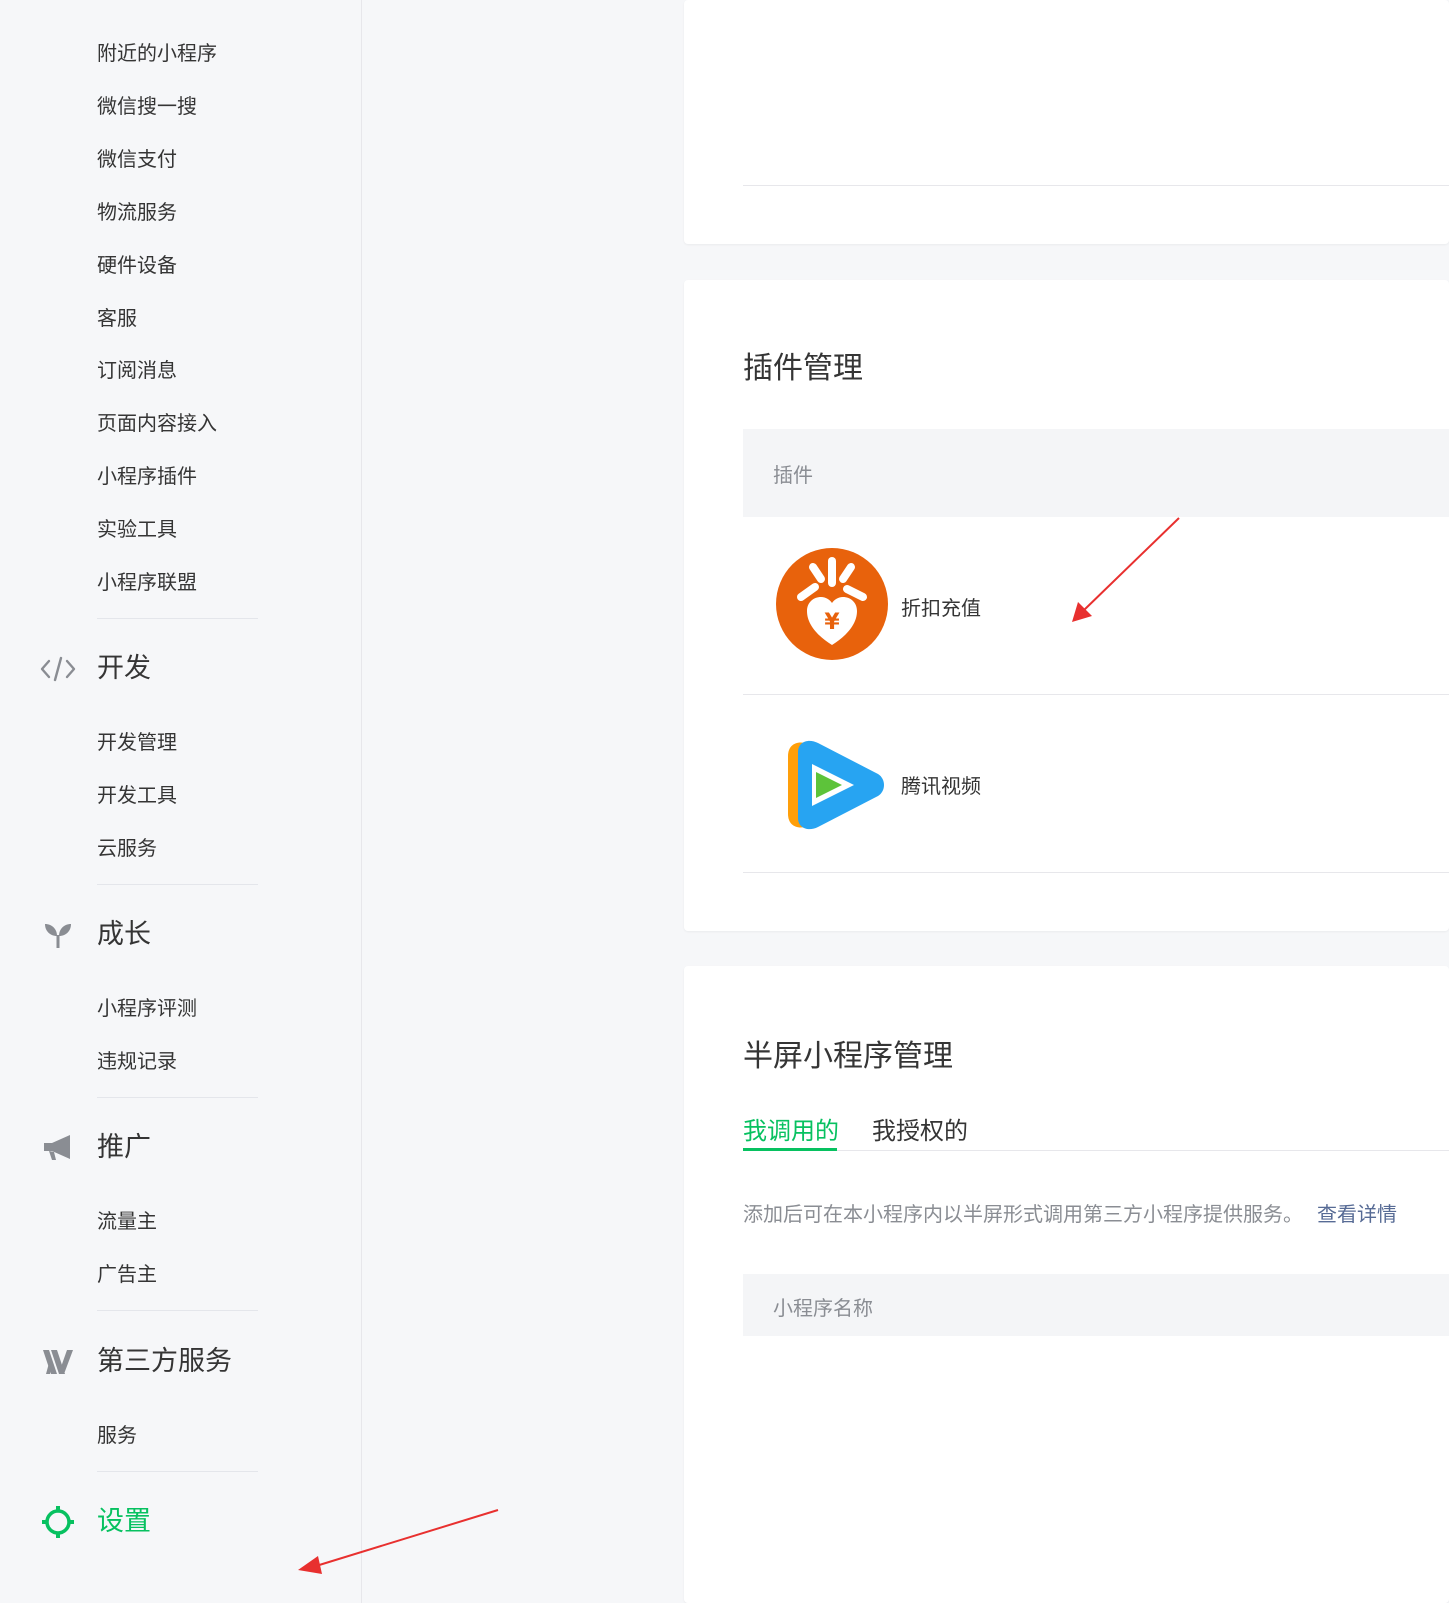 The image size is (1449, 1603). I want to click on third-party-icon, so click(58, 1362).